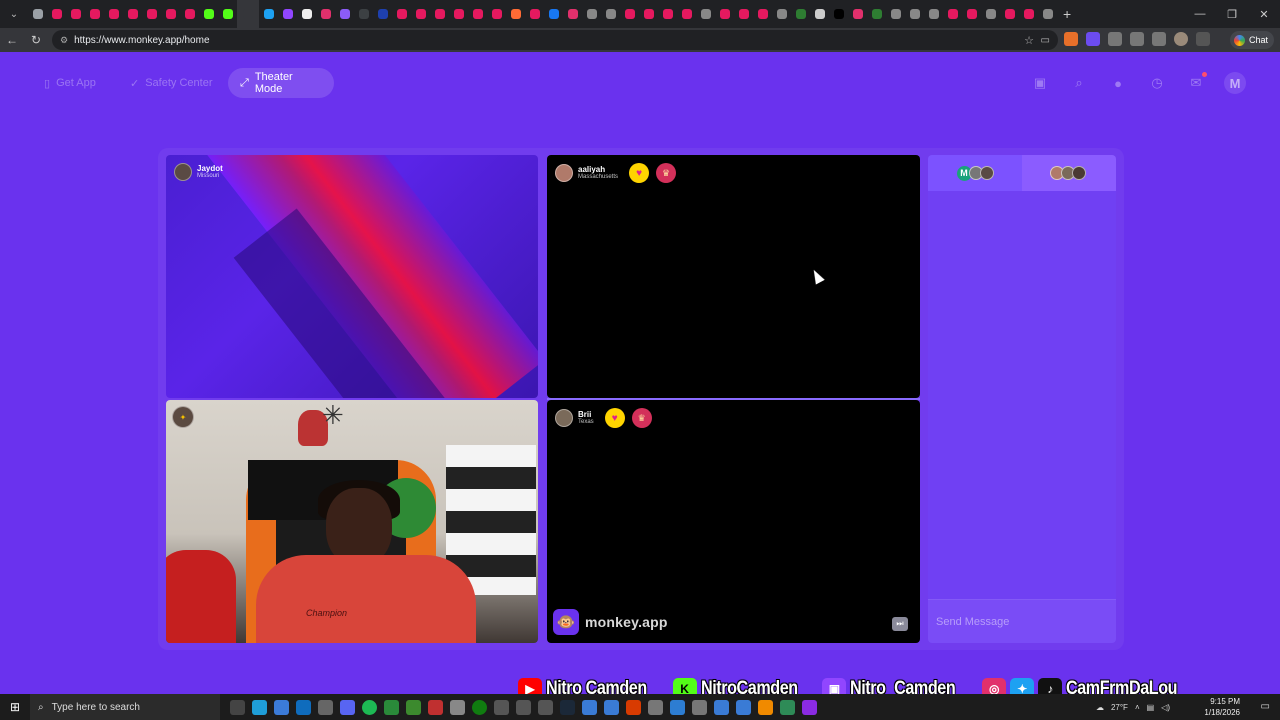 This screenshot has height=720, width=1280. What do you see at coordinates (1157, 83) in the screenshot?
I see `history-icon: ◷` at bounding box center [1157, 83].